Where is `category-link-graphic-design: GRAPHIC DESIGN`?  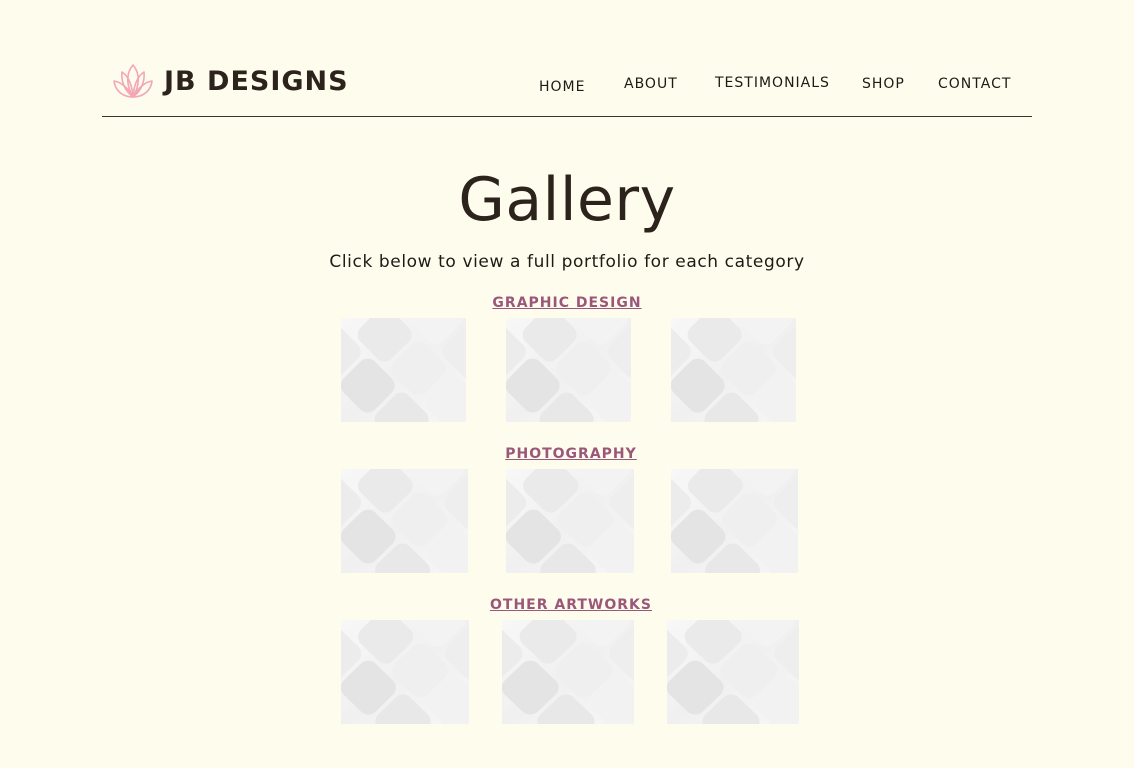
category-link-graphic-design: GRAPHIC DESIGN is located at coordinates (566, 303).